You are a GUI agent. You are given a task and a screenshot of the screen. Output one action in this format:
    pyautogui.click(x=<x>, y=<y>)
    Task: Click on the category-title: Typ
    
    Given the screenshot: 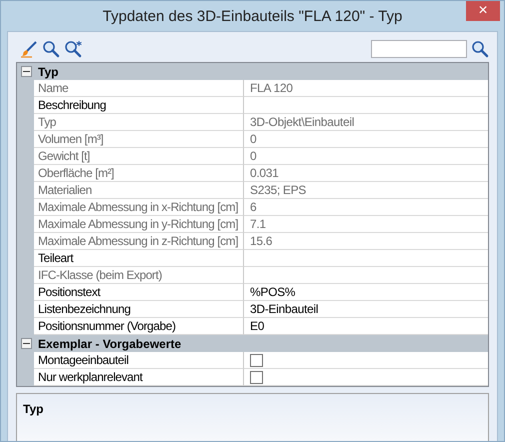 What is the action you would take?
    pyautogui.click(x=48, y=71)
    